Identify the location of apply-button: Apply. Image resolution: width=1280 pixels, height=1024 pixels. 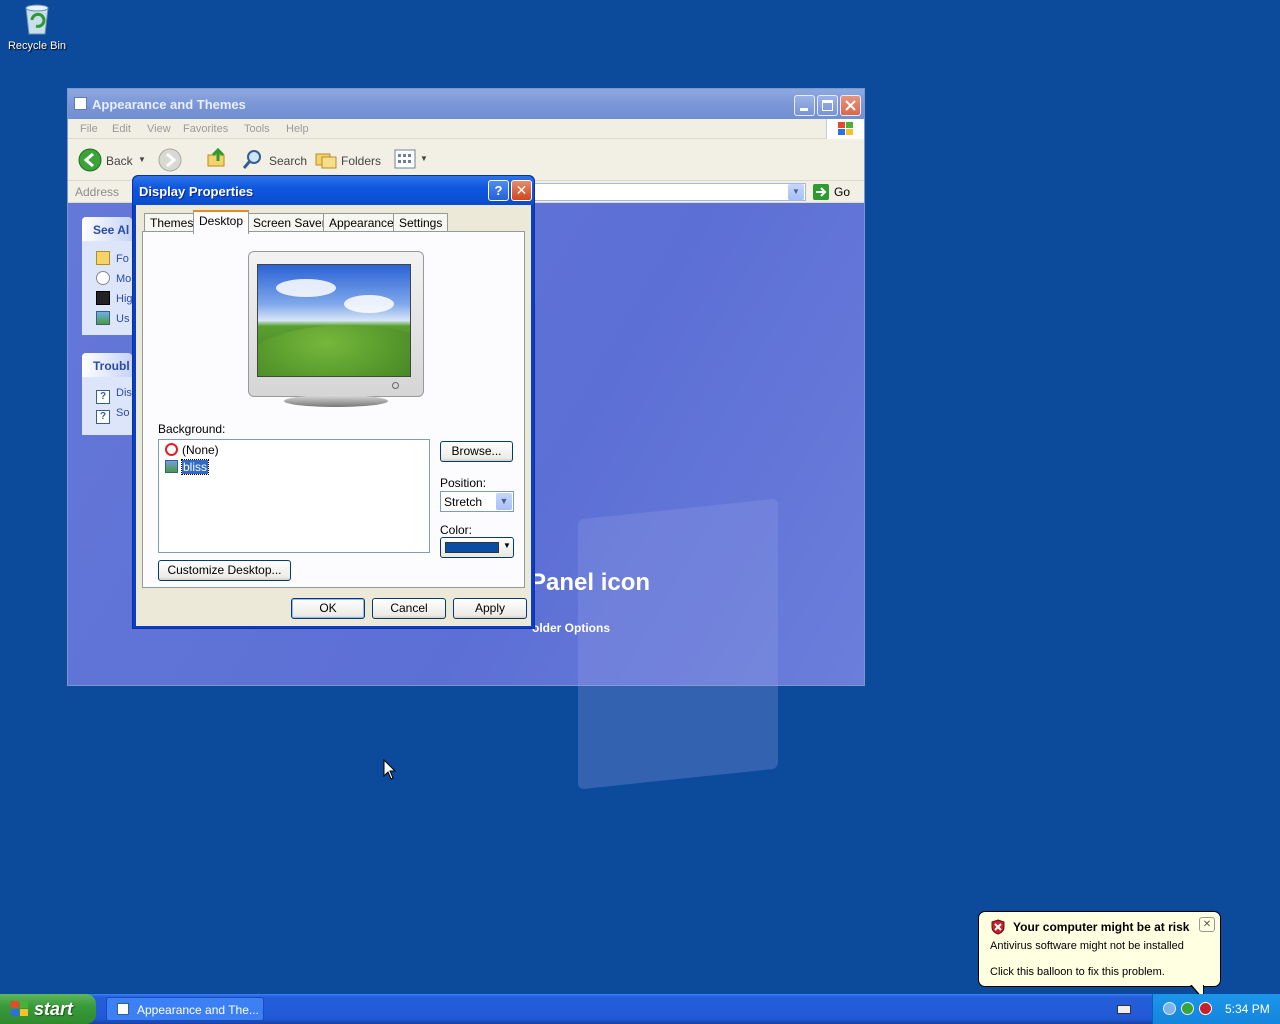
(490, 608).